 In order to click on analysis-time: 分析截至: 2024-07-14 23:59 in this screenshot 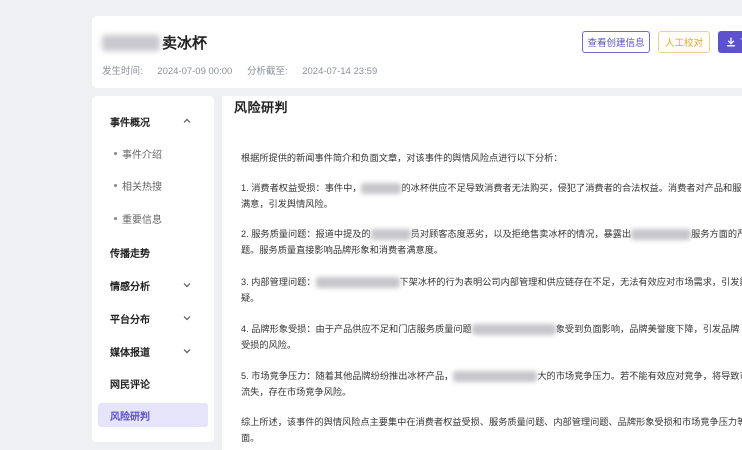, I will do `click(312, 71)`.